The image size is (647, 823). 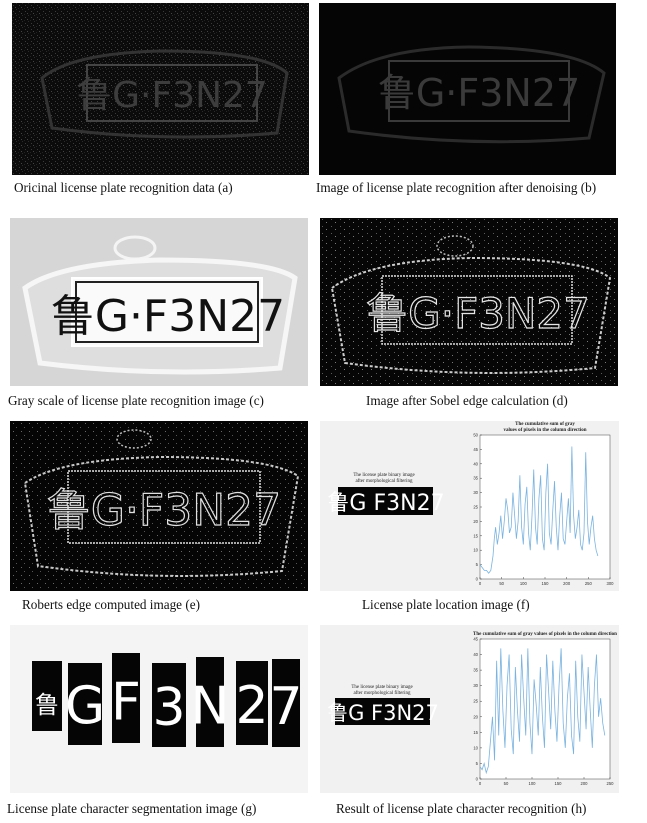 I want to click on grayscale-plate-image: 鲁G·F3N27, so click(x=159, y=302).